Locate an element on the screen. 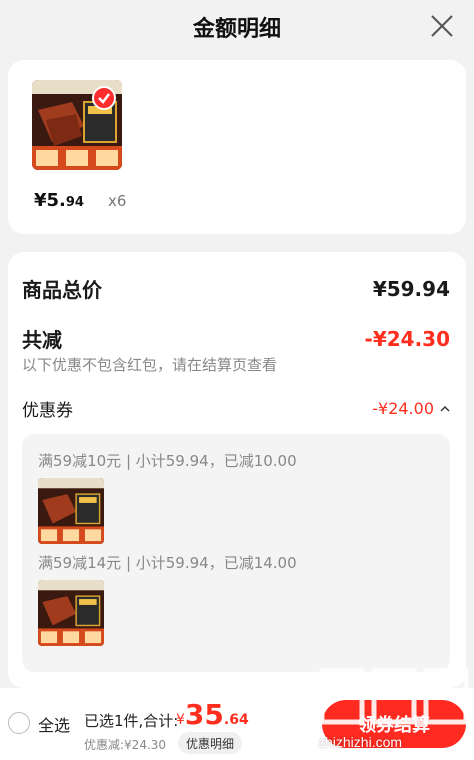 This screenshot has width=474, height=760. discount-summary: 优惠减:¥24.30 is located at coordinates (125, 745).